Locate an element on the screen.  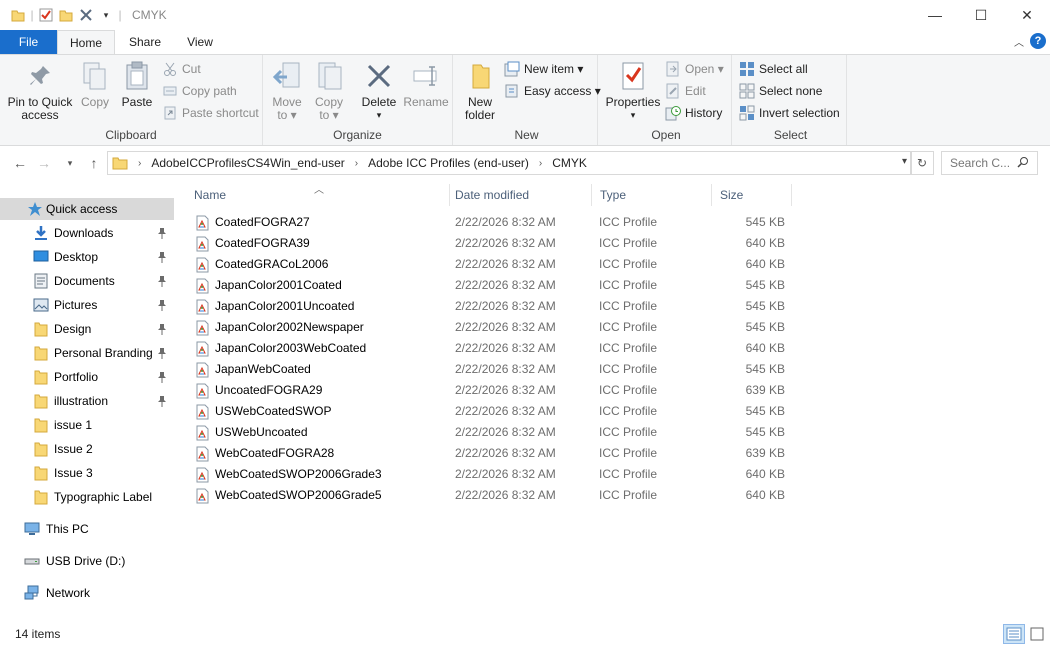
cut-button: Cut is located at coordinates (181, 69).